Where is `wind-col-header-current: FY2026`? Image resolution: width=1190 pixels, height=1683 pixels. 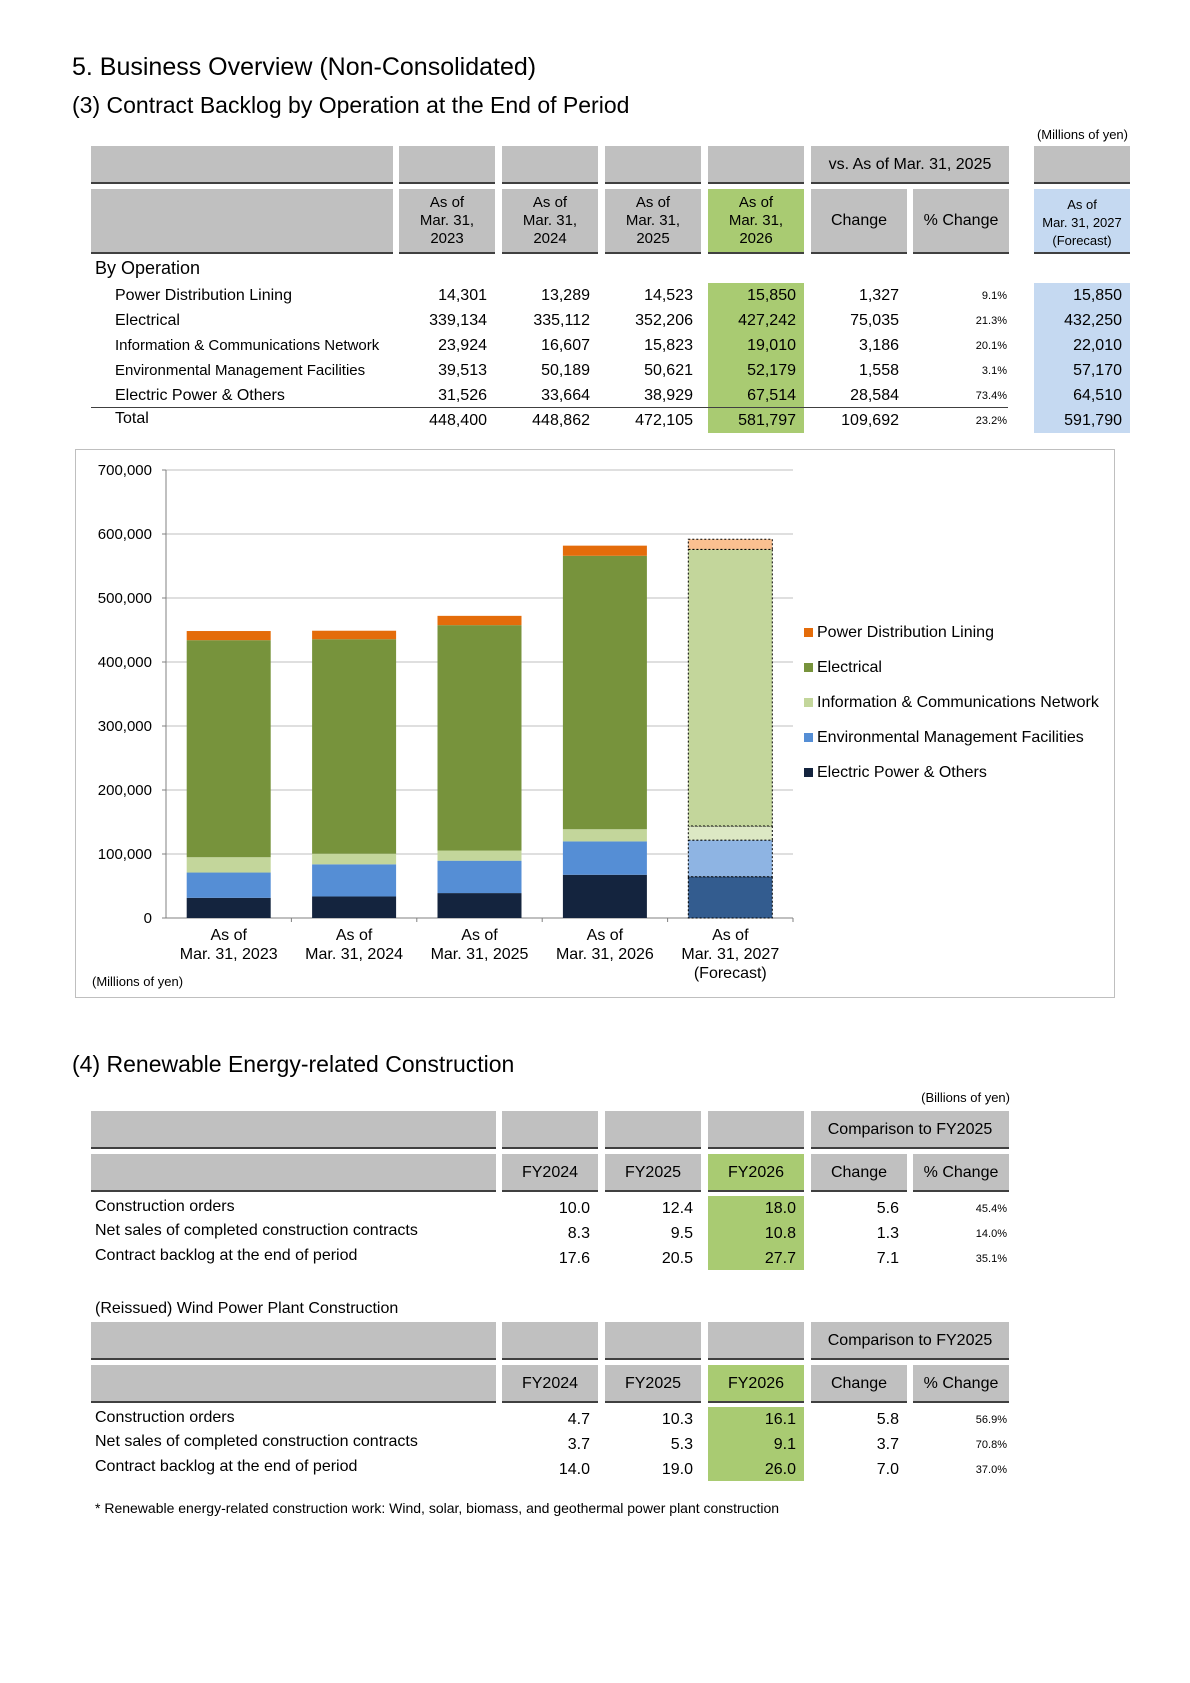
wind-col-header-current: FY2026 is located at coordinates (756, 1384).